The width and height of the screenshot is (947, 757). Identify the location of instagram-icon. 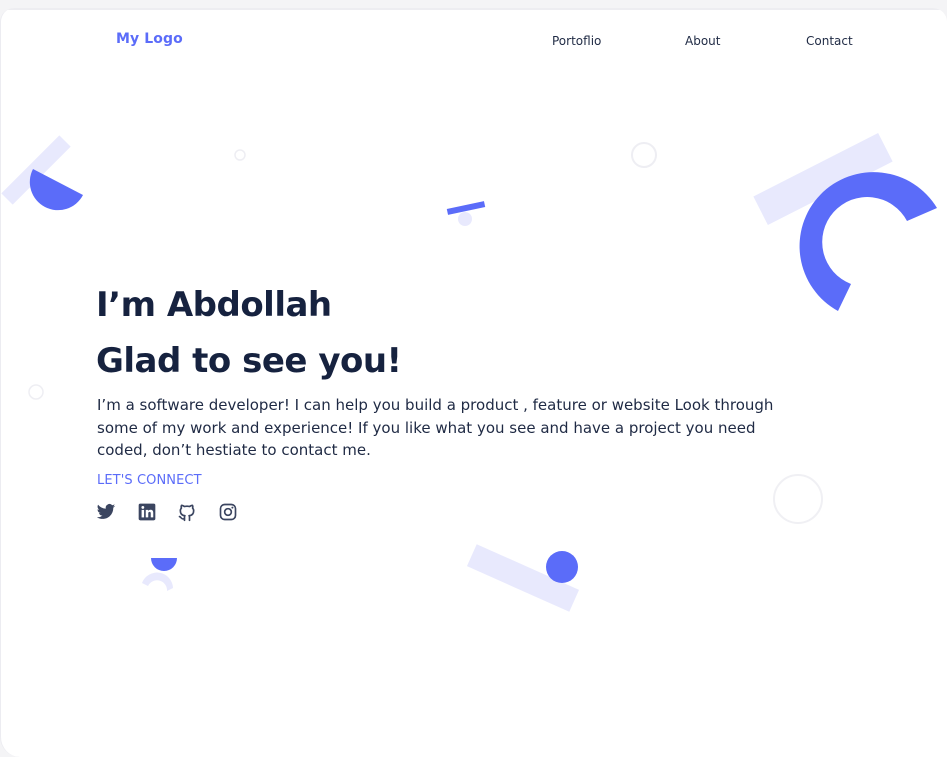
(228, 512).